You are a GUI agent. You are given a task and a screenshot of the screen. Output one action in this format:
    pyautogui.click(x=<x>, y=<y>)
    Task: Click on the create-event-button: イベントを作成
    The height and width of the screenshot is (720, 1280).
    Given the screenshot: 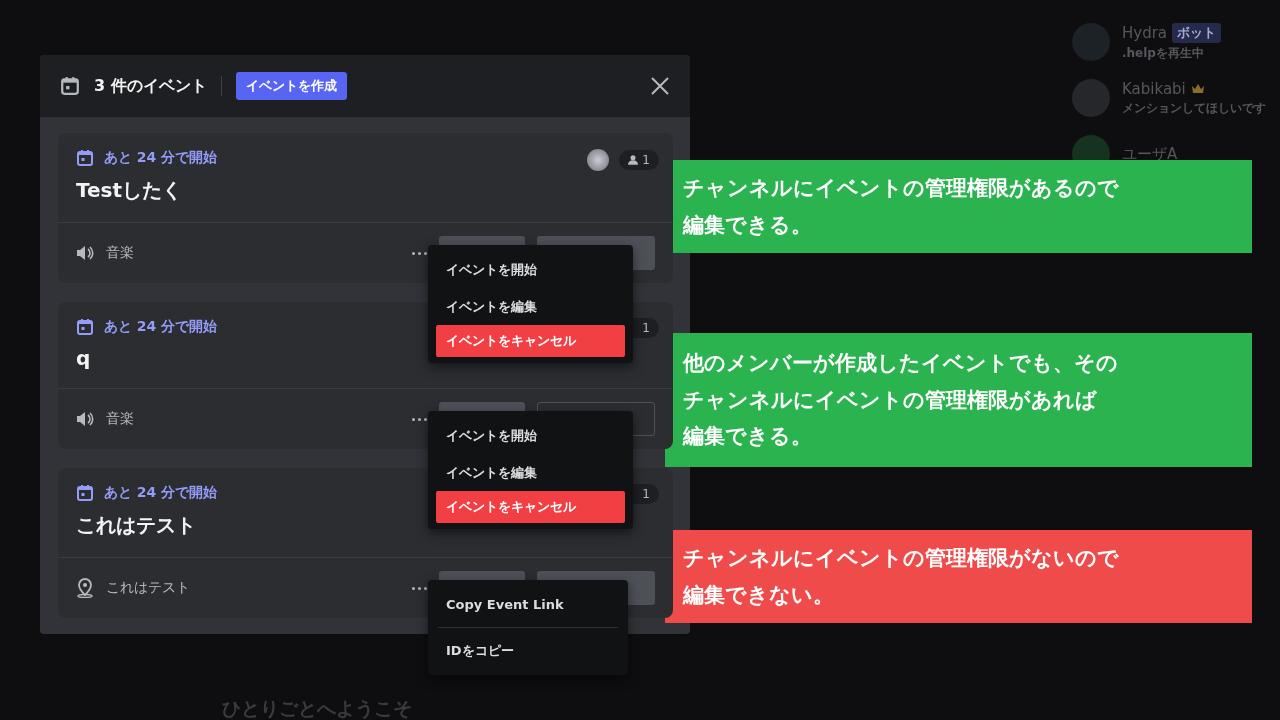 What is the action you would take?
    pyautogui.click(x=291, y=86)
    